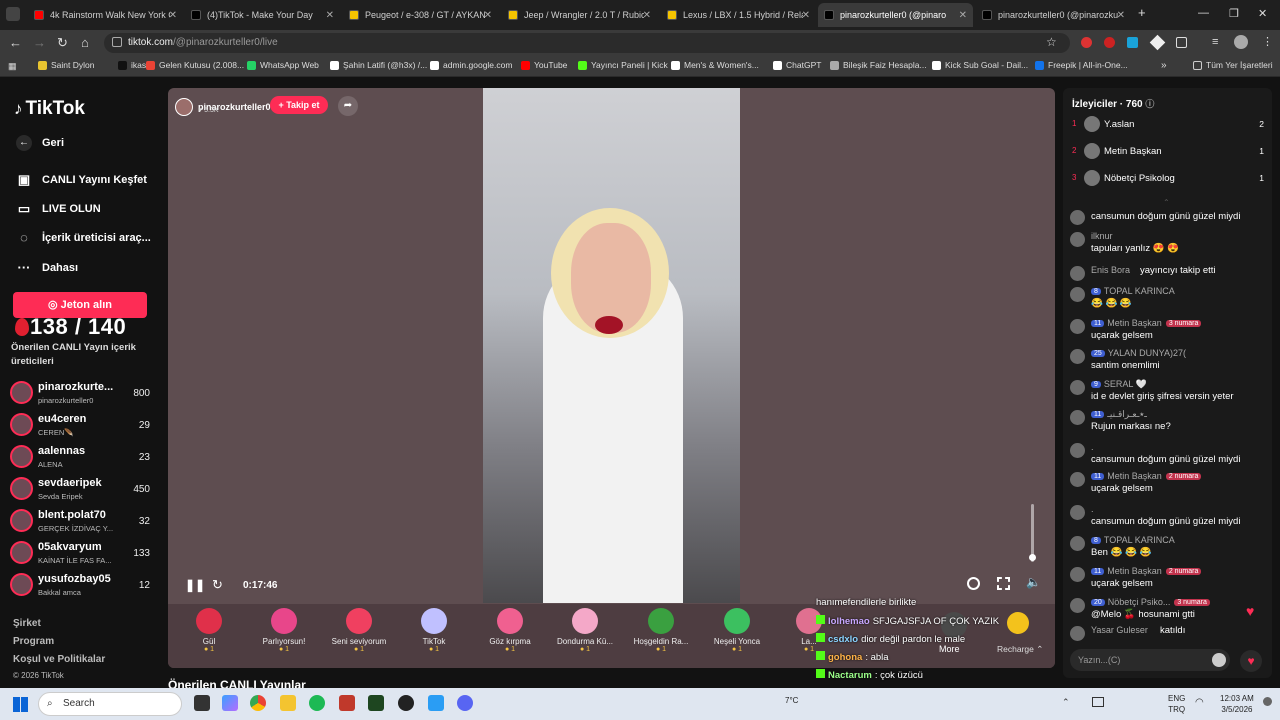 The image size is (1280, 720). What do you see at coordinates (406, 703) in the screenshot?
I see `obs-icon` at bounding box center [406, 703].